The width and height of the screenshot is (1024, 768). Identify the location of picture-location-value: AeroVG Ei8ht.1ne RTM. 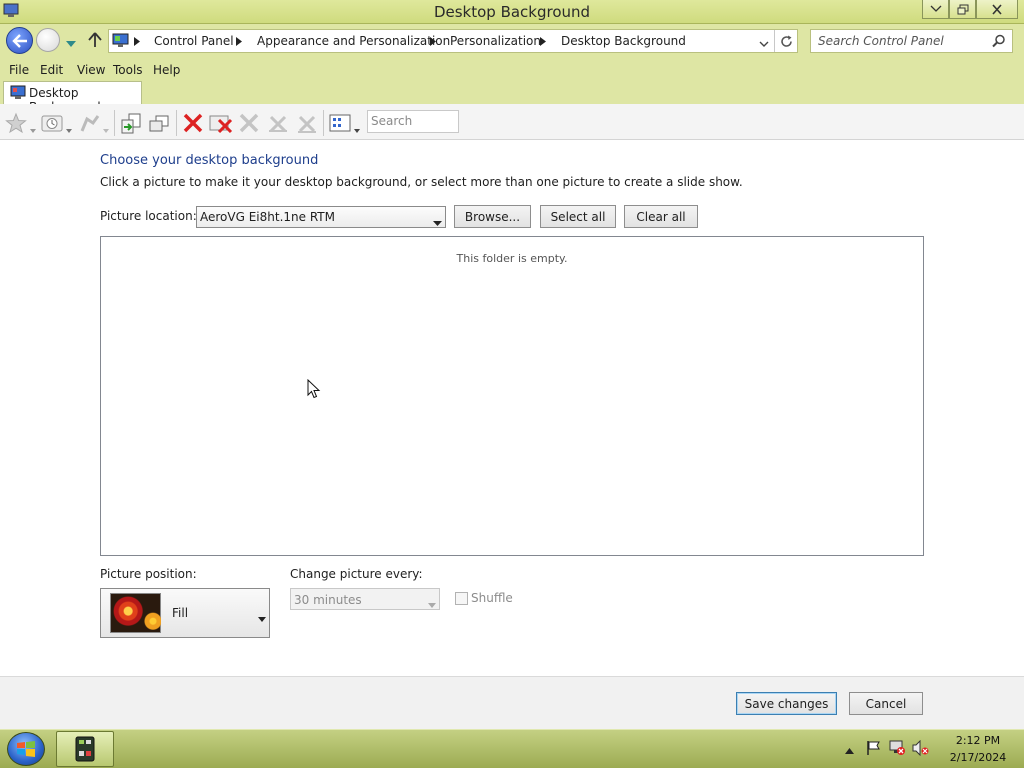
(267, 217).